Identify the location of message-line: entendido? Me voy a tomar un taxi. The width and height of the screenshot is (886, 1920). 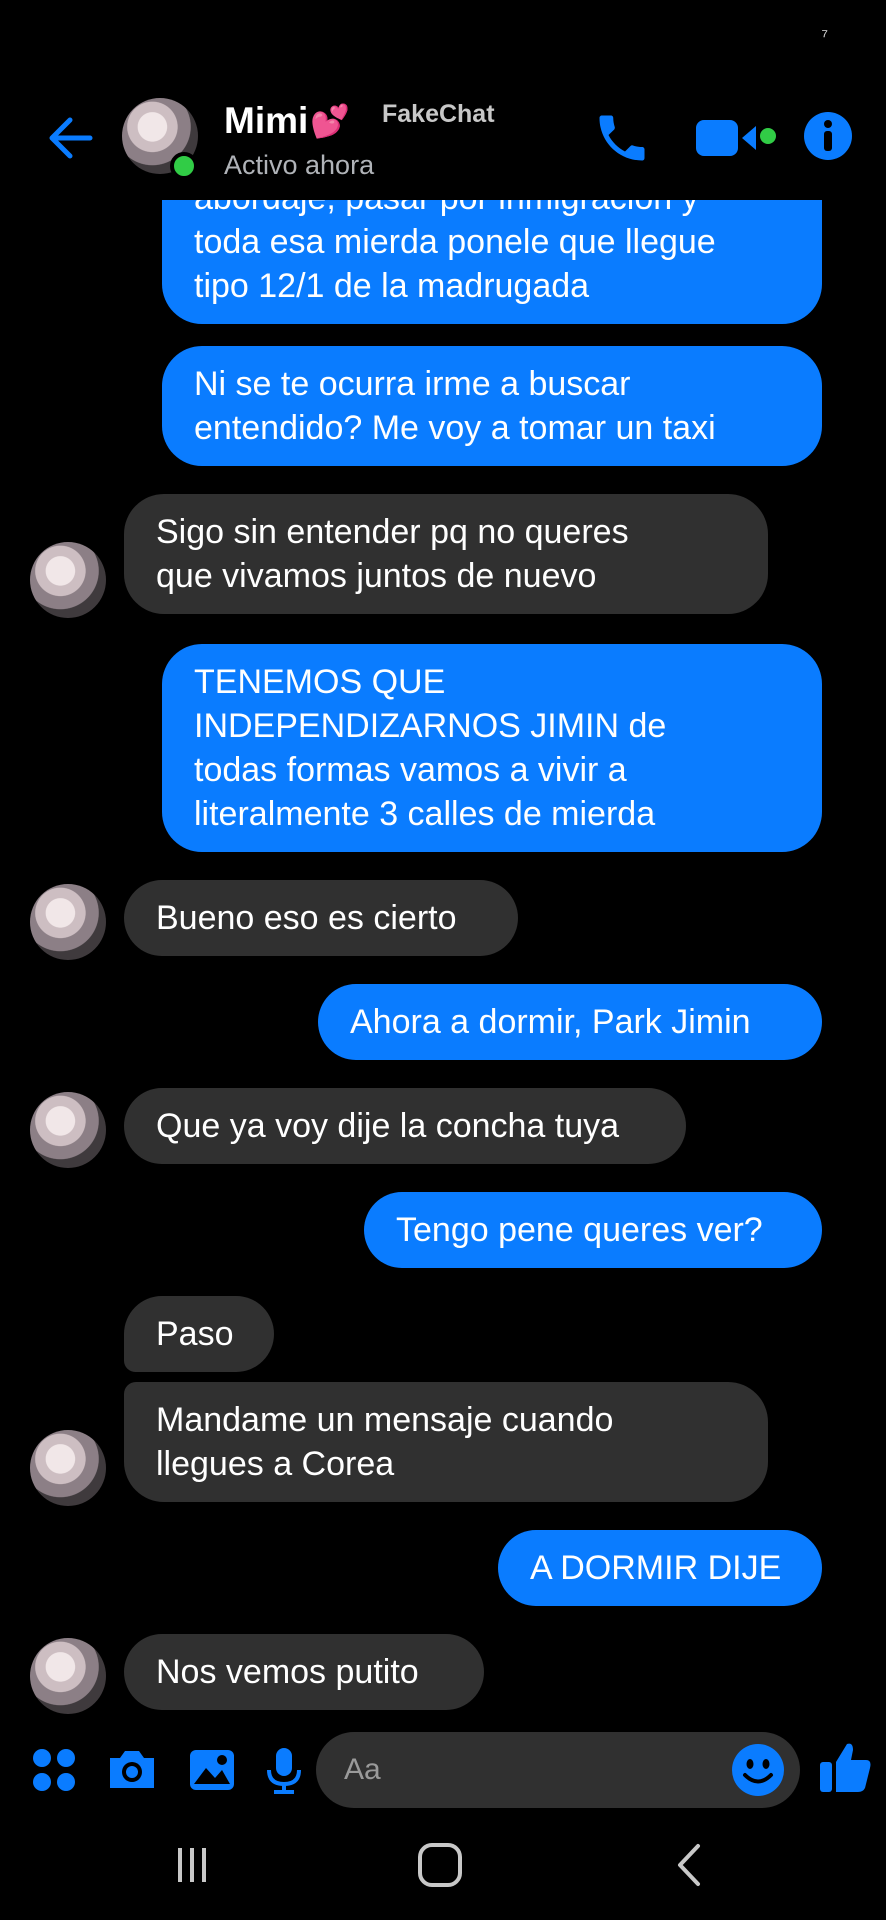
(455, 428).